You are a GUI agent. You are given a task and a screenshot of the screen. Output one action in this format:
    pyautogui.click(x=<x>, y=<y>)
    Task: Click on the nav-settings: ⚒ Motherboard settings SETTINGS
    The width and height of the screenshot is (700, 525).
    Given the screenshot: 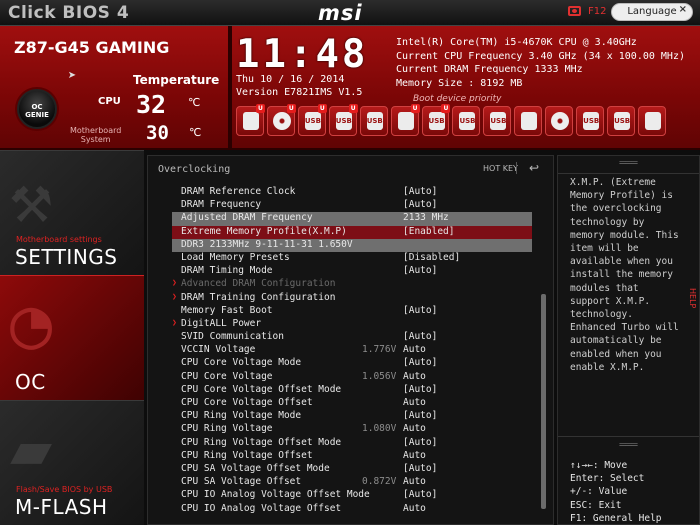 What is the action you would take?
    pyautogui.click(x=72, y=212)
    